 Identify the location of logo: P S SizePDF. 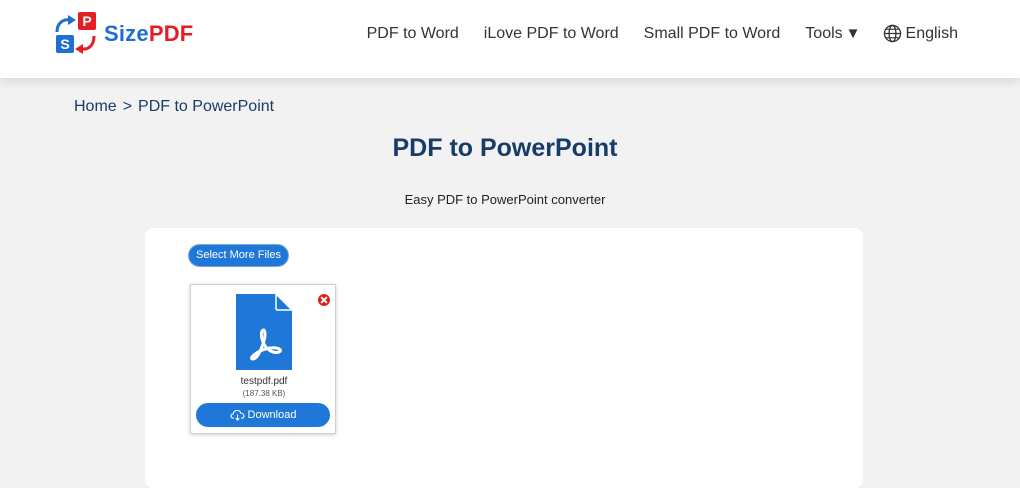
(123, 34).